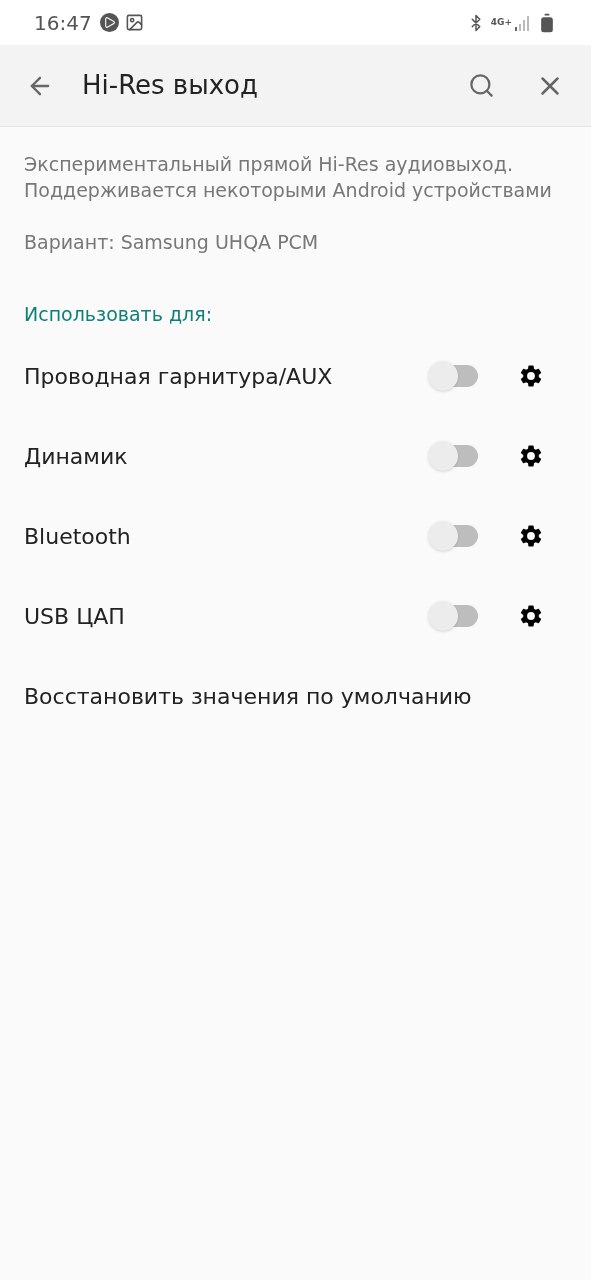  Describe the element at coordinates (170, 85) in the screenshot. I see `screen-title: Hi-Res выход` at that location.